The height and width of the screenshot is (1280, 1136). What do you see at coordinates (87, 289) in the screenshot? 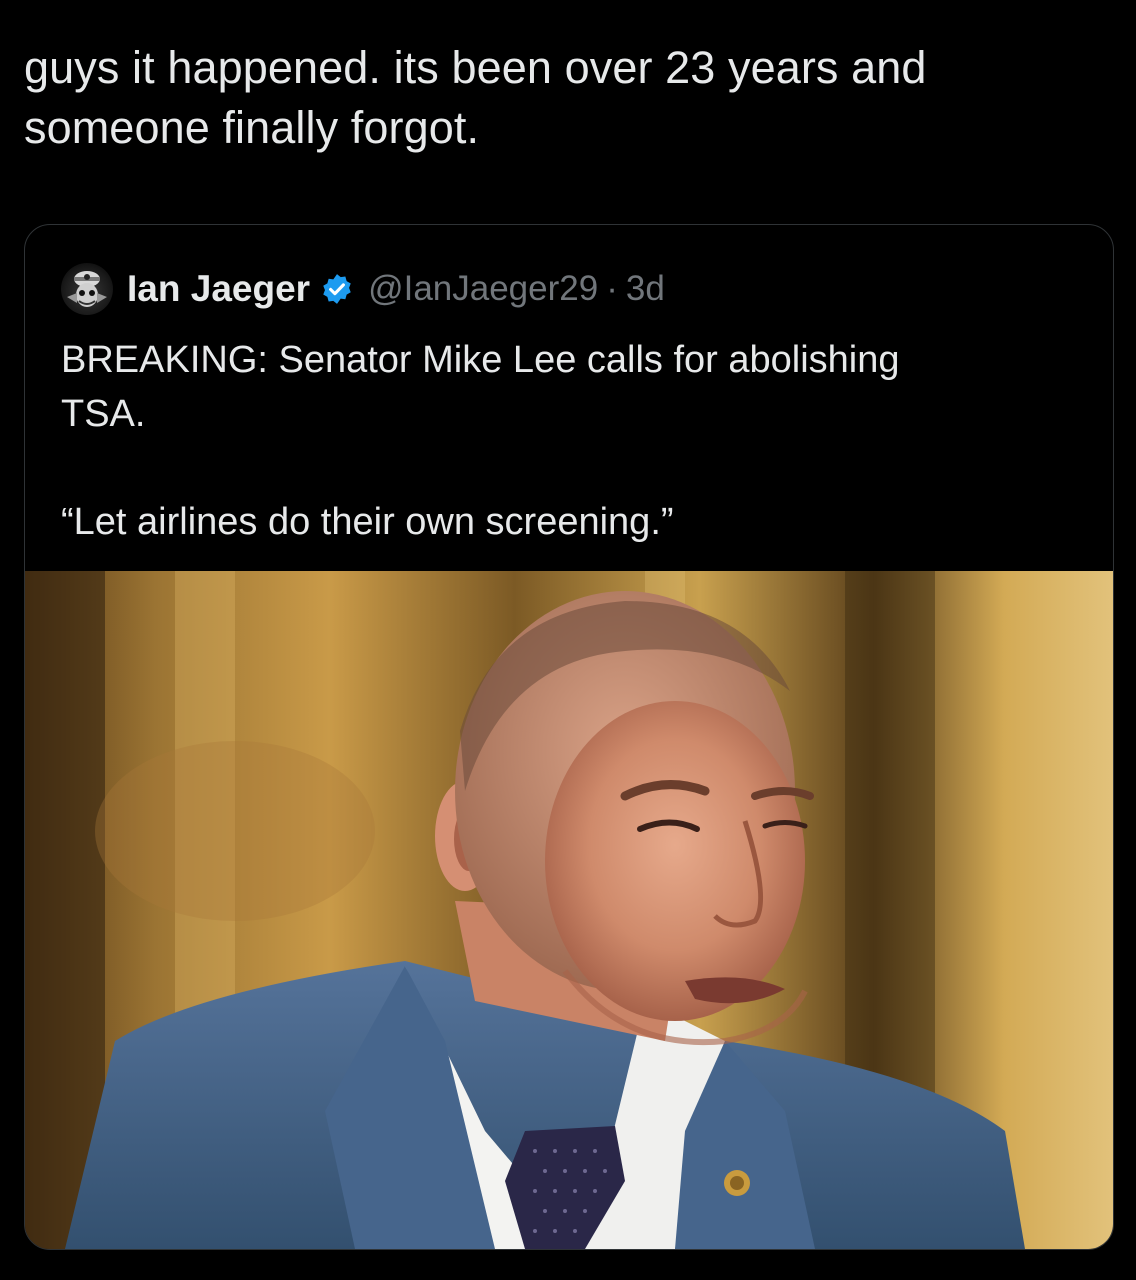
I see `skull-avatar-icon` at bounding box center [87, 289].